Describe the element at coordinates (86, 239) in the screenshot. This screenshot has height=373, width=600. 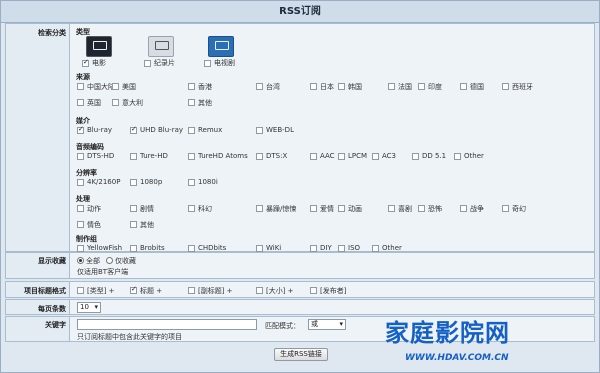
I see `group-heading: 制作组` at that location.